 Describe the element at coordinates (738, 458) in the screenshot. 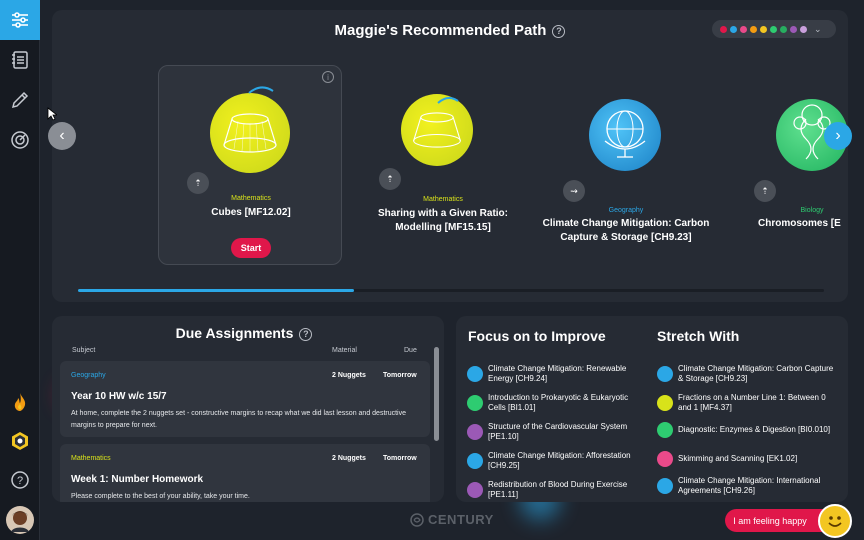

I see `stretch-item-label: Skimming and Scanning [EK1.02]` at that location.